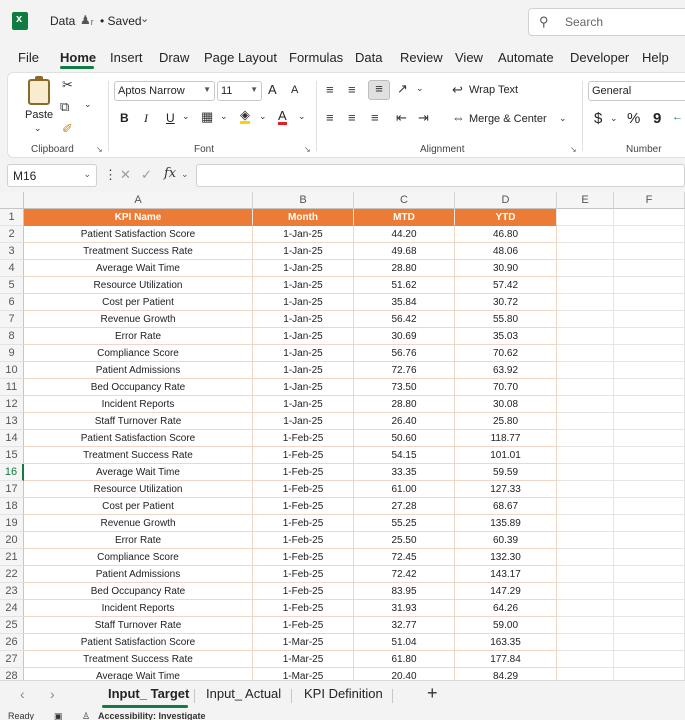  I want to click on data-cell: 59.59, so click(506, 472).